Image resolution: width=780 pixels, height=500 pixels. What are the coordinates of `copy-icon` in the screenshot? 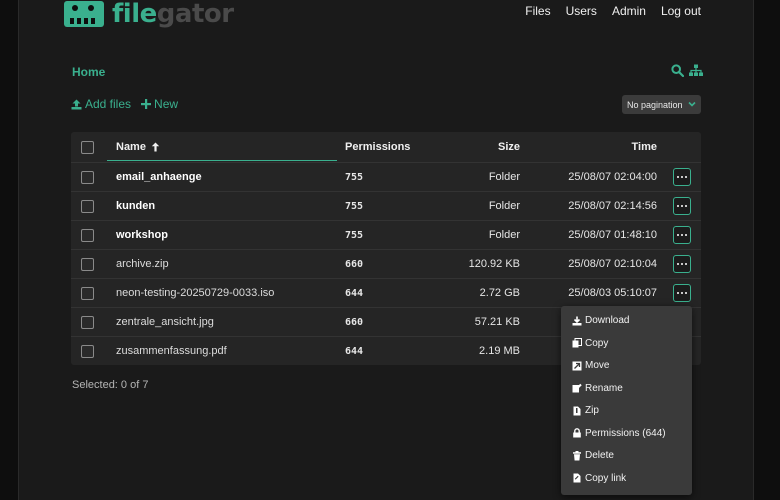 It's located at (577, 343).